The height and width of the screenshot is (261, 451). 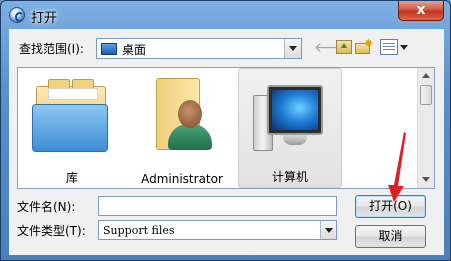 What do you see at coordinates (426, 95) in the screenshot?
I see `scroll-thumb` at bounding box center [426, 95].